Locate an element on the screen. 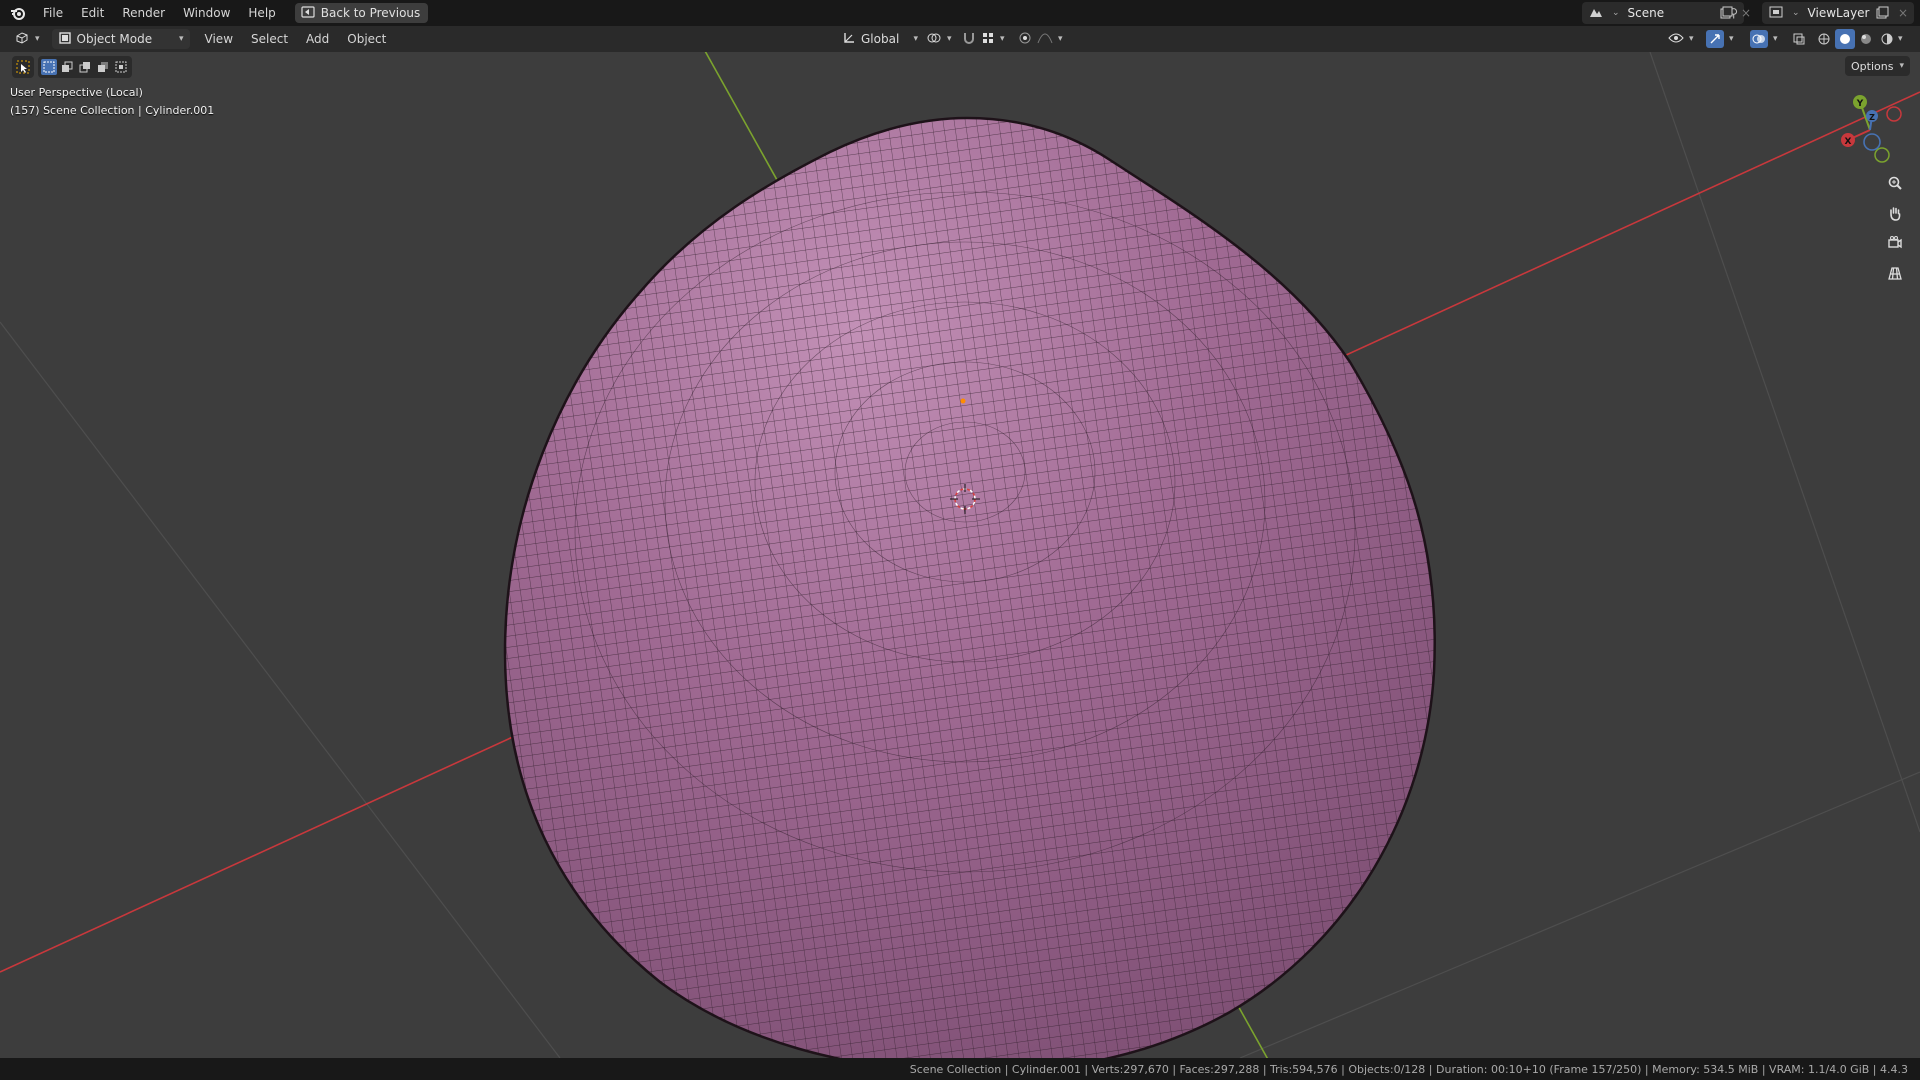 Image resolution: width=1920 pixels, height=1080 pixels. select-difference-icon is located at coordinates (103, 67).